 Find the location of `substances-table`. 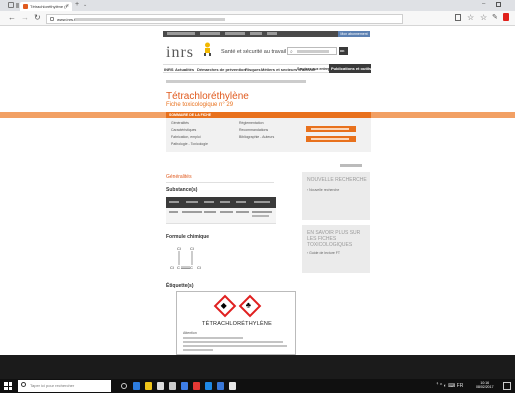

substances-table is located at coordinates (221, 210).